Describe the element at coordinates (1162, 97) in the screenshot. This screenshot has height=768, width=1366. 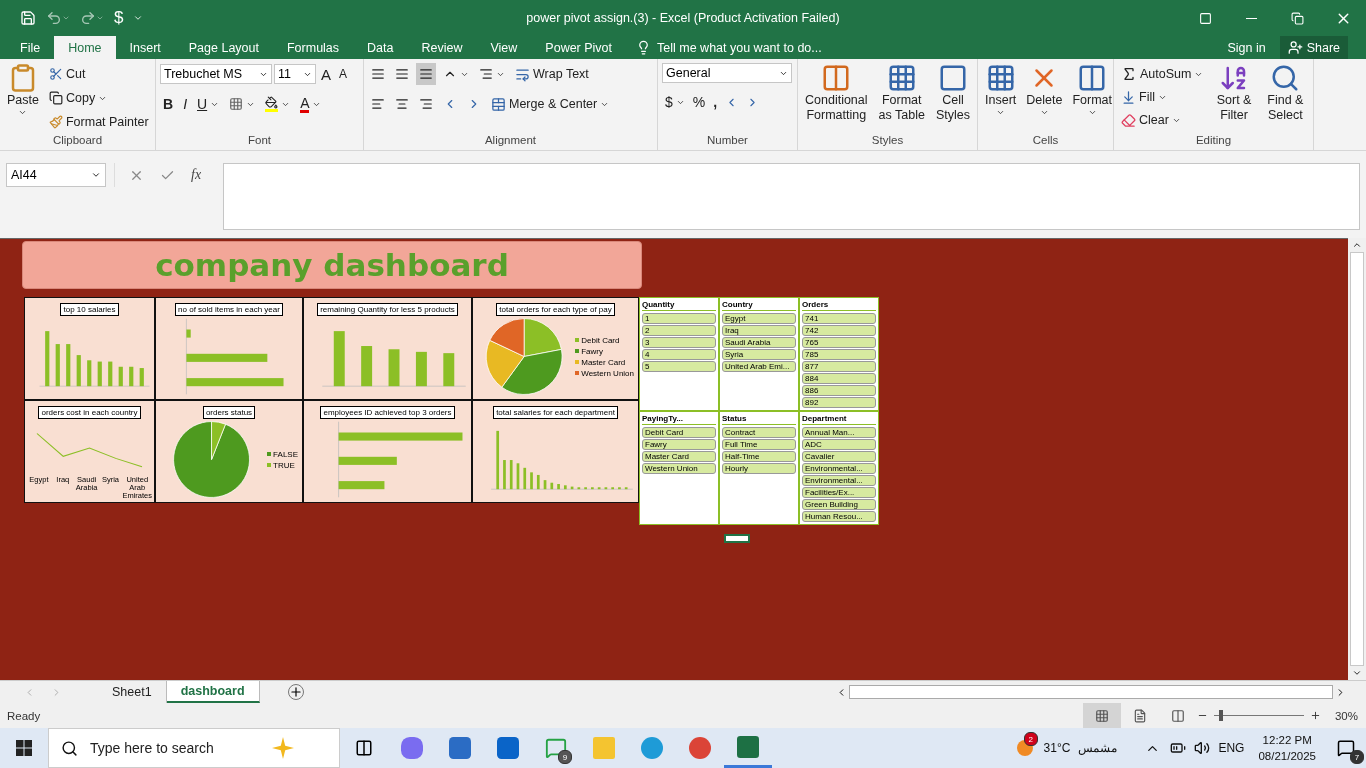
I see `fill-button: Fill` at that location.